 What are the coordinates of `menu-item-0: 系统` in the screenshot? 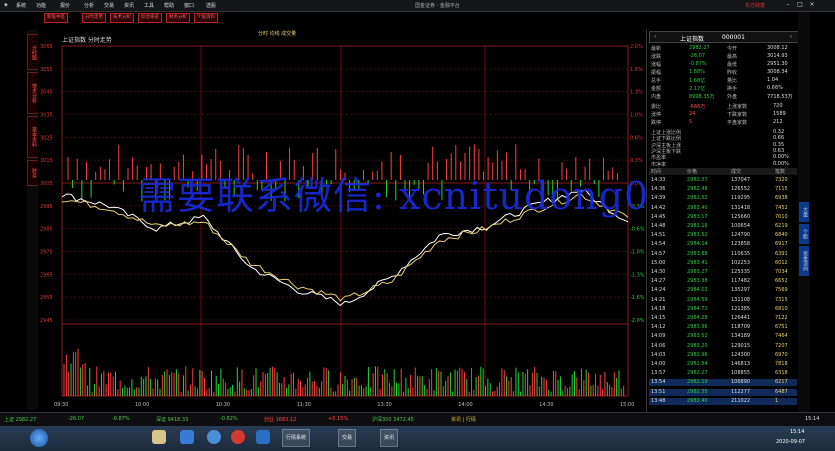 It's located at (21, 5).